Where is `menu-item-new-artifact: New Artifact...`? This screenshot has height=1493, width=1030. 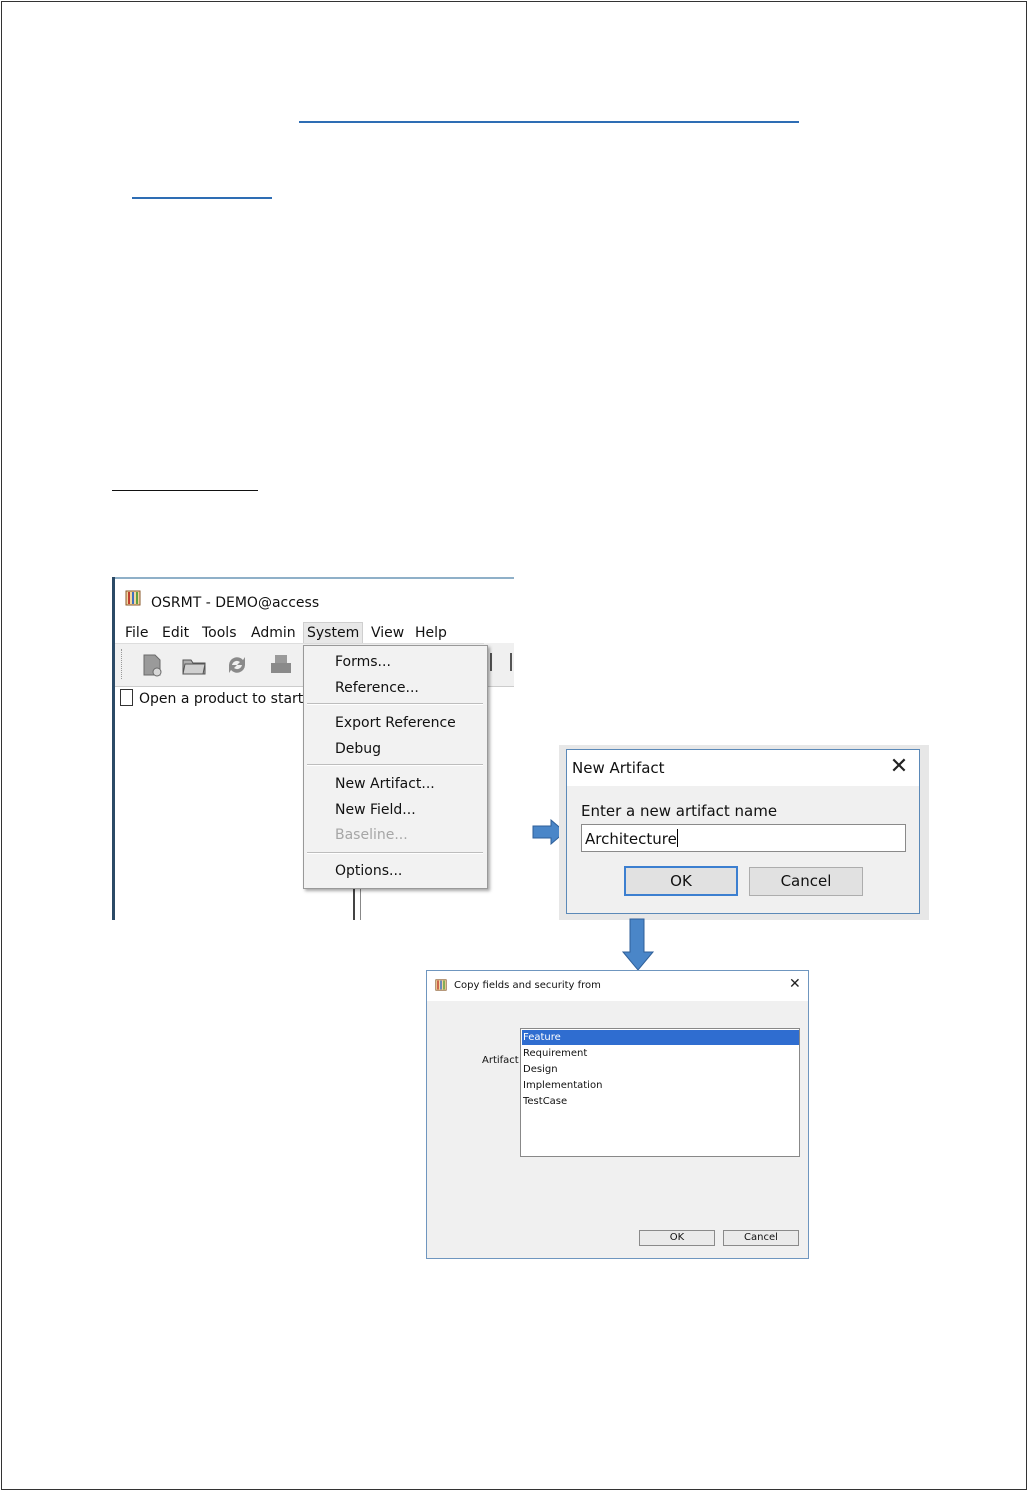 menu-item-new-artifact: New Artifact... is located at coordinates (385, 784).